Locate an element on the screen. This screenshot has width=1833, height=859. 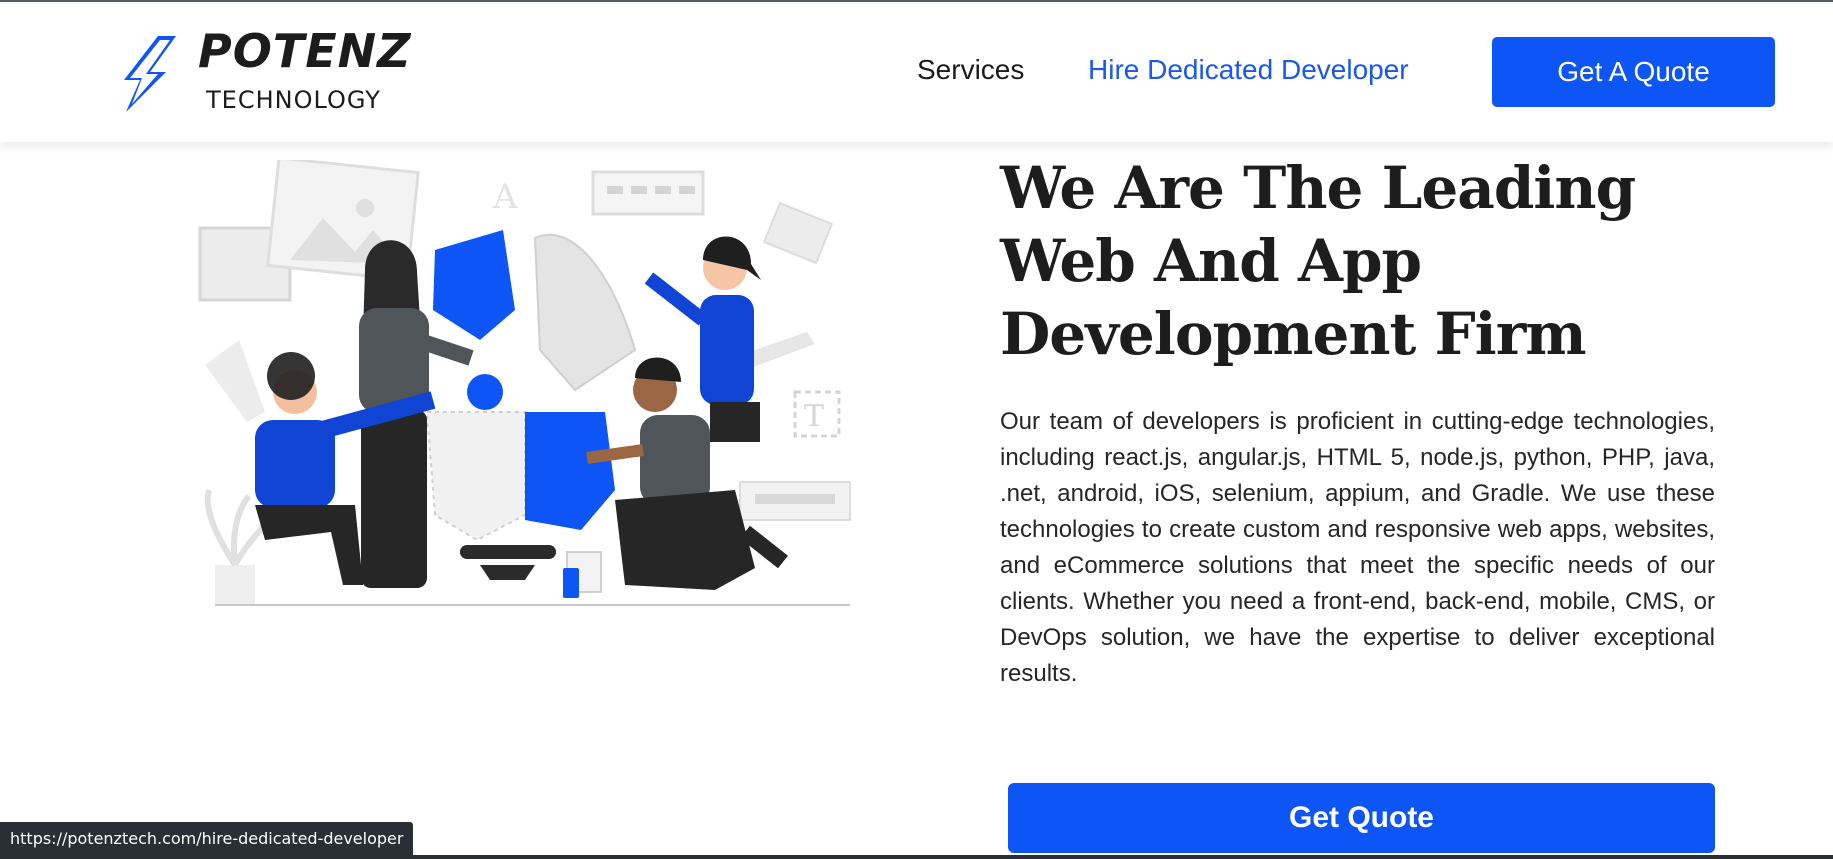
get-quote-button: Get Quote is located at coordinates (1361, 818).